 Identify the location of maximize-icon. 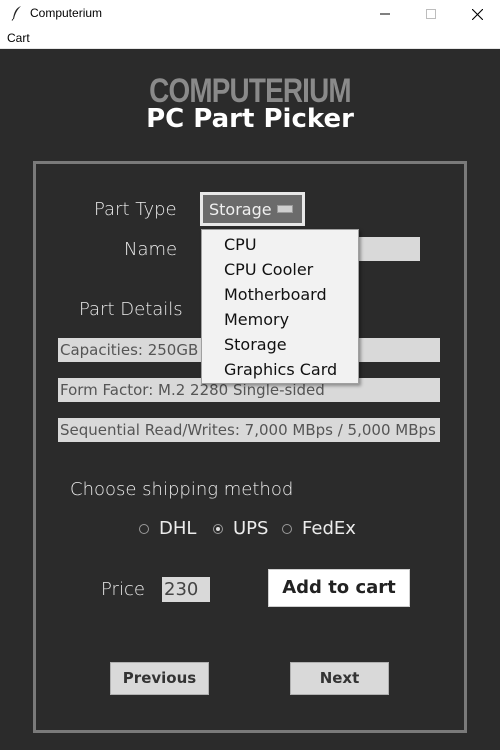
(431, 14).